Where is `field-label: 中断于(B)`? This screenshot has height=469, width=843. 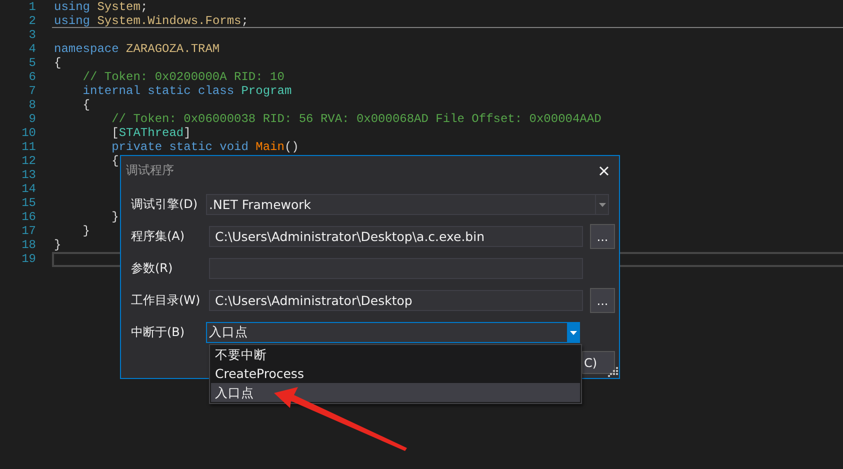
field-label: 中断于(B) is located at coordinates (158, 332).